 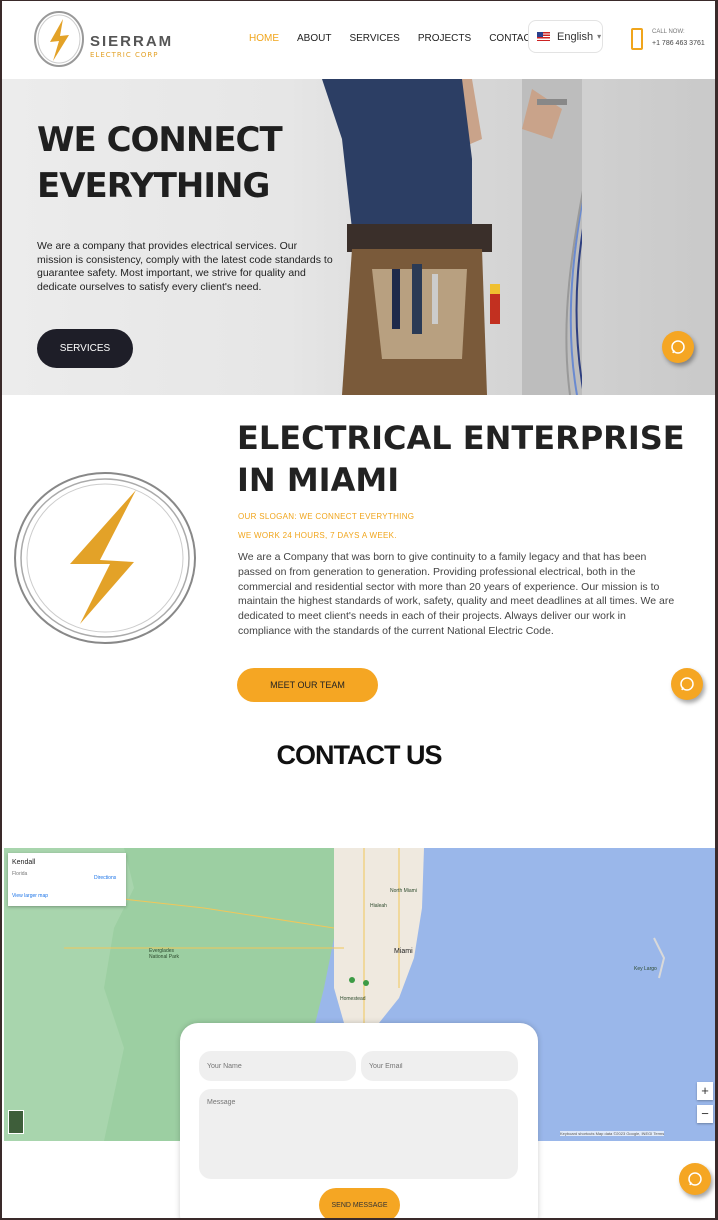 I want to click on zoom-in-button: +, so click(x=705, y=1091).